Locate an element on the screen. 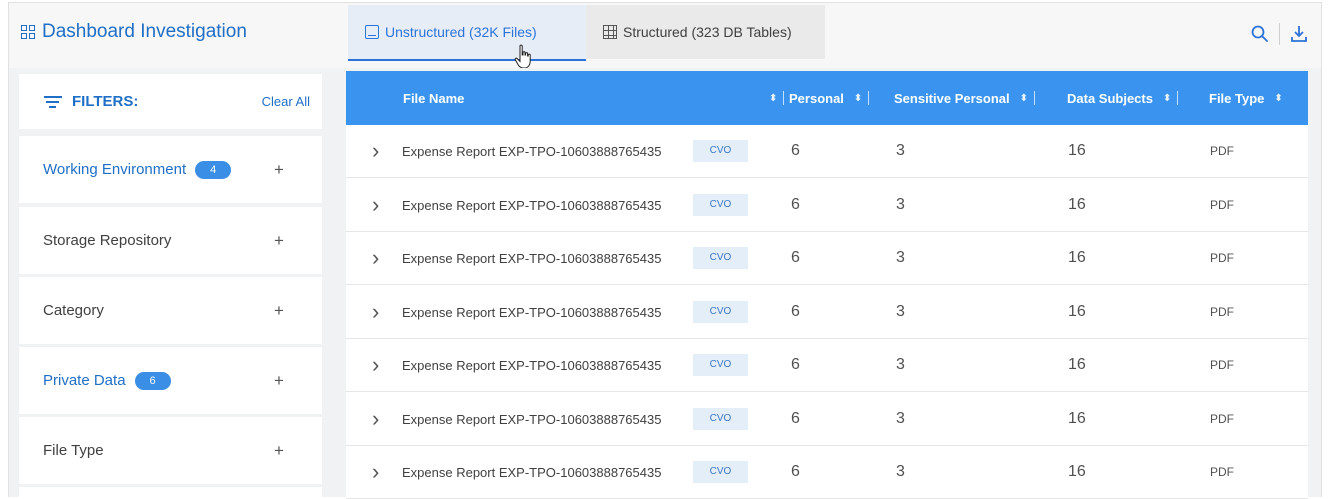 This screenshot has height=499, width=1330. tab-structured: Structured (323 DB Tables) is located at coordinates (705, 32).